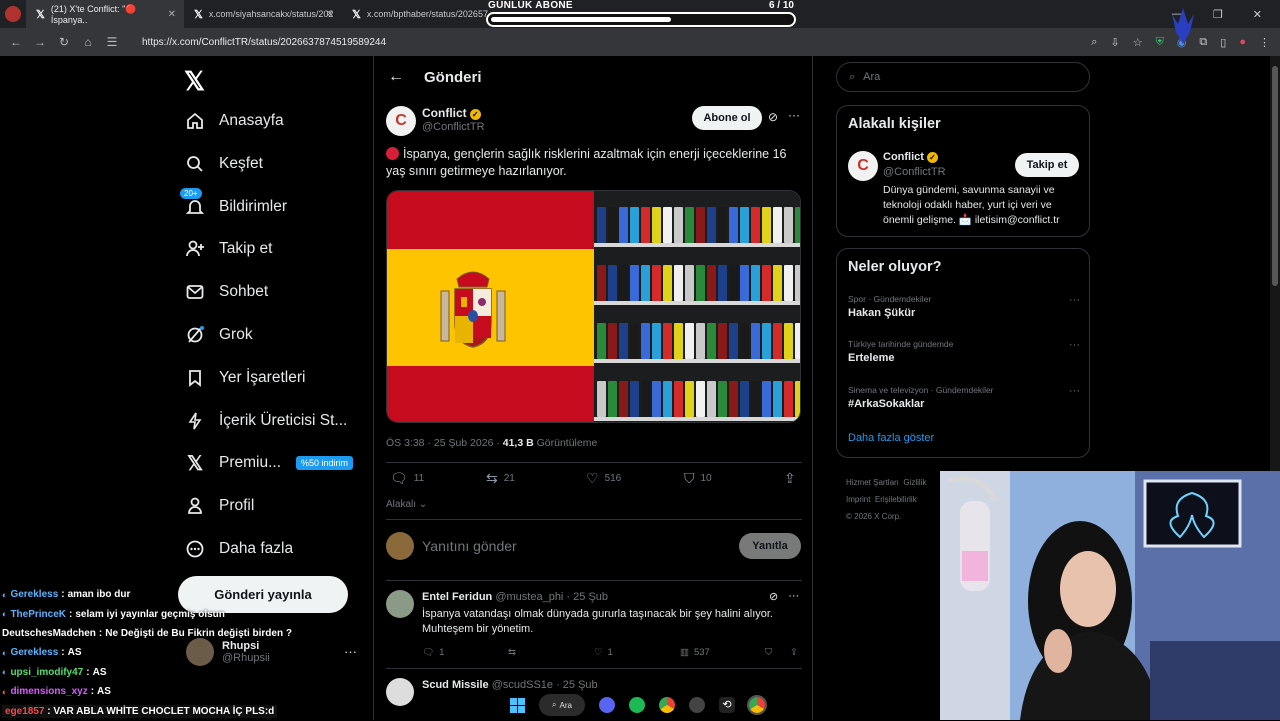 The width and height of the screenshot is (1280, 721). What do you see at coordinates (593, 306) in the screenshot?
I see `tweet-media` at bounding box center [593, 306].